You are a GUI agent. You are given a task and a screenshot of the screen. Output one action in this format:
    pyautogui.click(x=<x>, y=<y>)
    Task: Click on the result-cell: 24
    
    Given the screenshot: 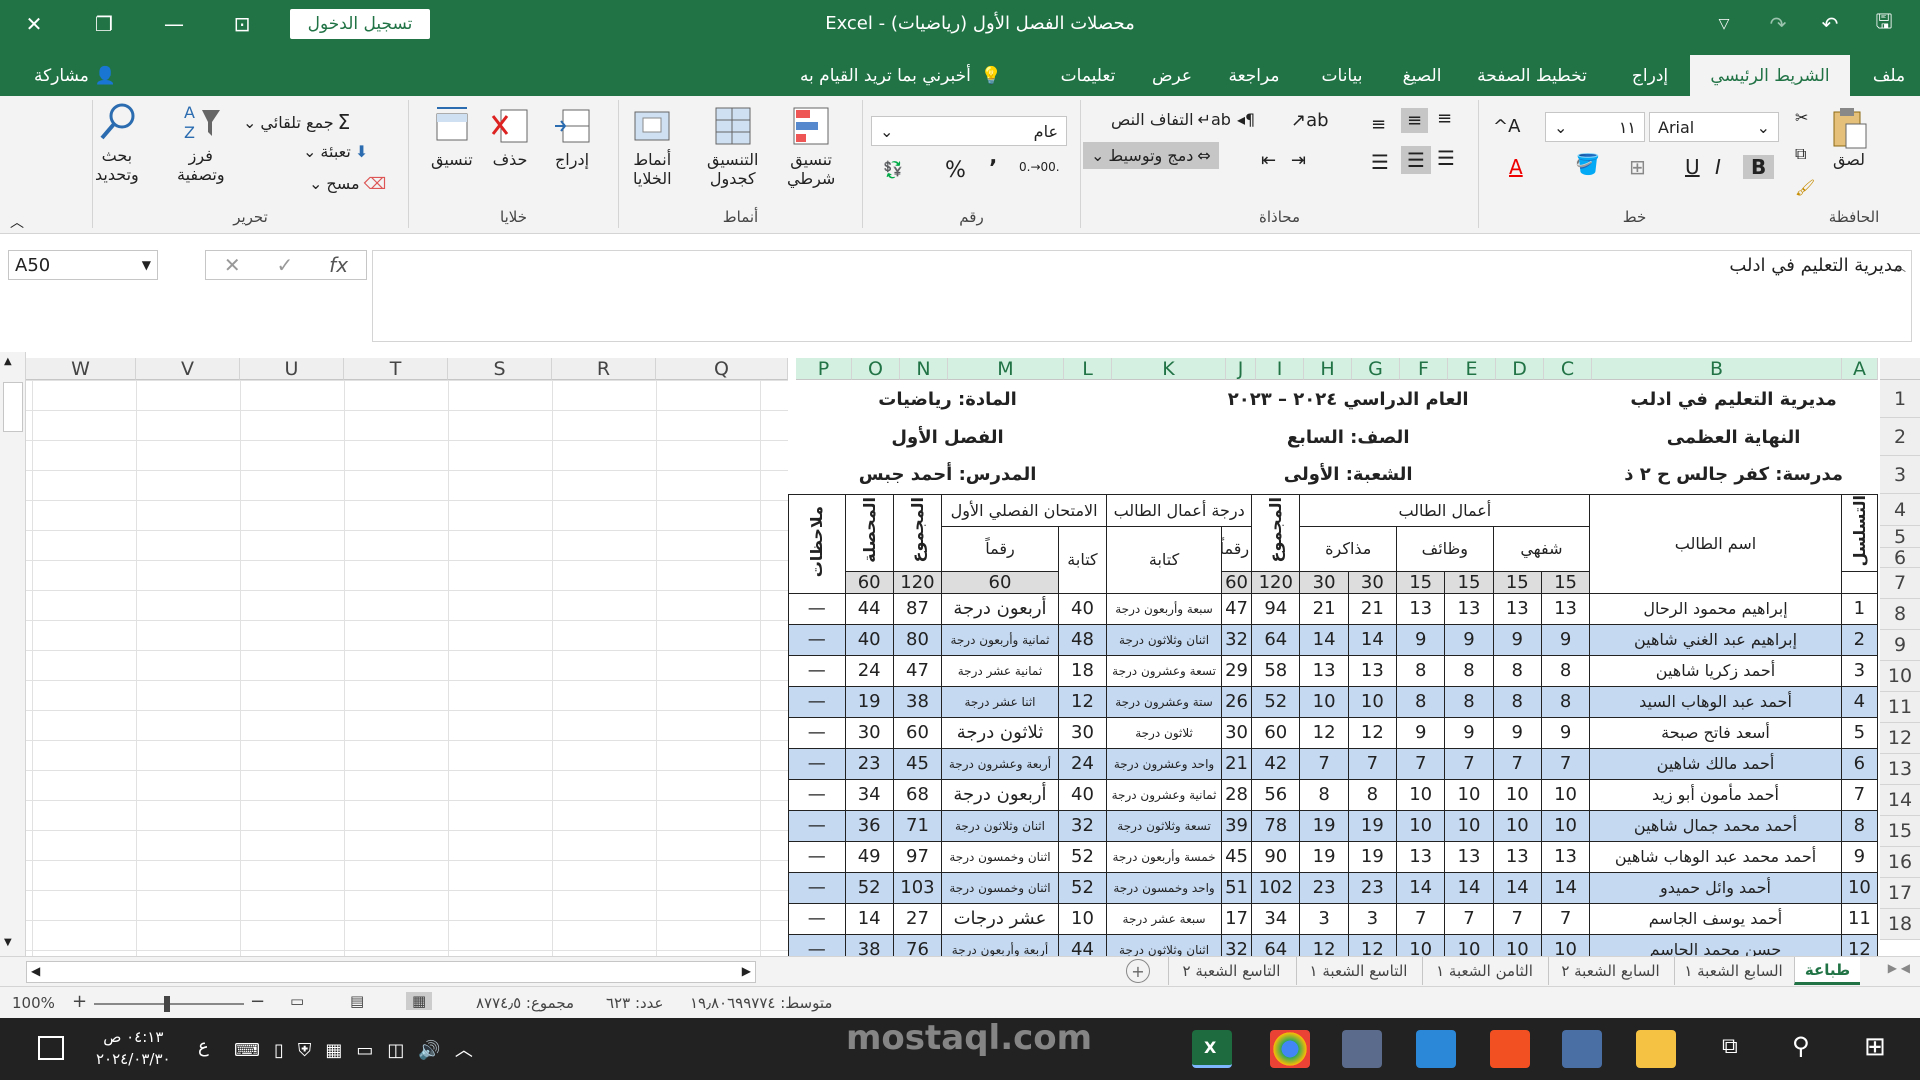 What is the action you would take?
    pyautogui.click(x=869, y=670)
    